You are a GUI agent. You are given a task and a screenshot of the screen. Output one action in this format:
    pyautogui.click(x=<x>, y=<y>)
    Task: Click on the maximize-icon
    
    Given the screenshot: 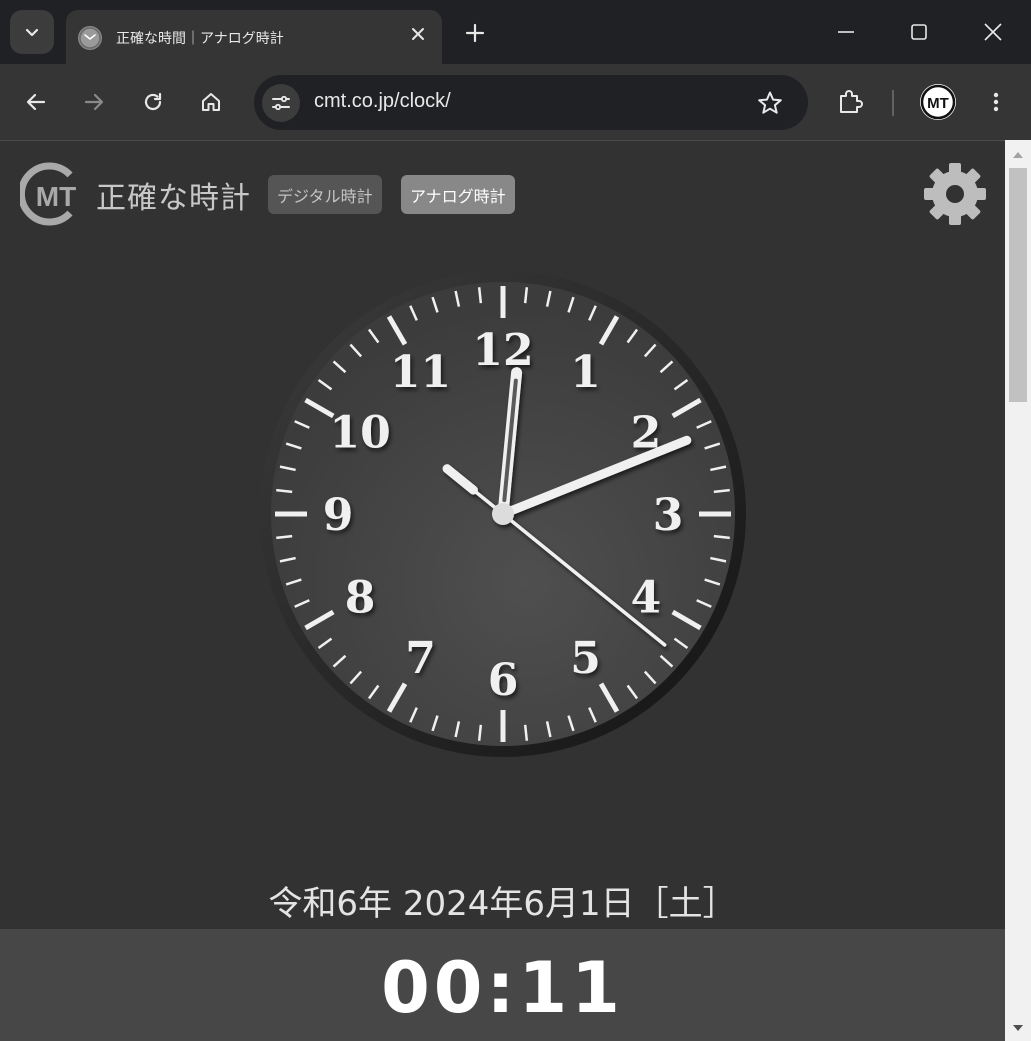 What is the action you would take?
    pyautogui.click(x=919, y=32)
    